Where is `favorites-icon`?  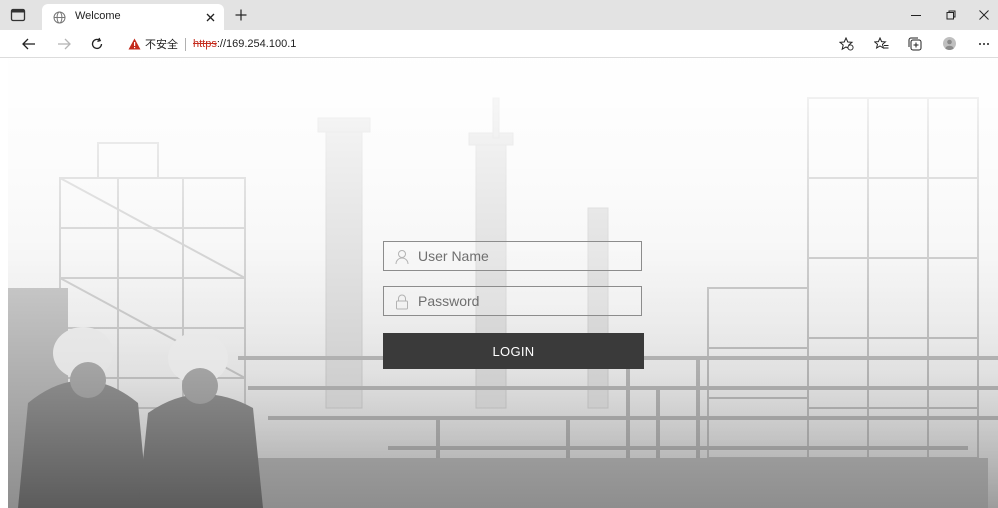 favorites-icon is located at coordinates (881, 43).